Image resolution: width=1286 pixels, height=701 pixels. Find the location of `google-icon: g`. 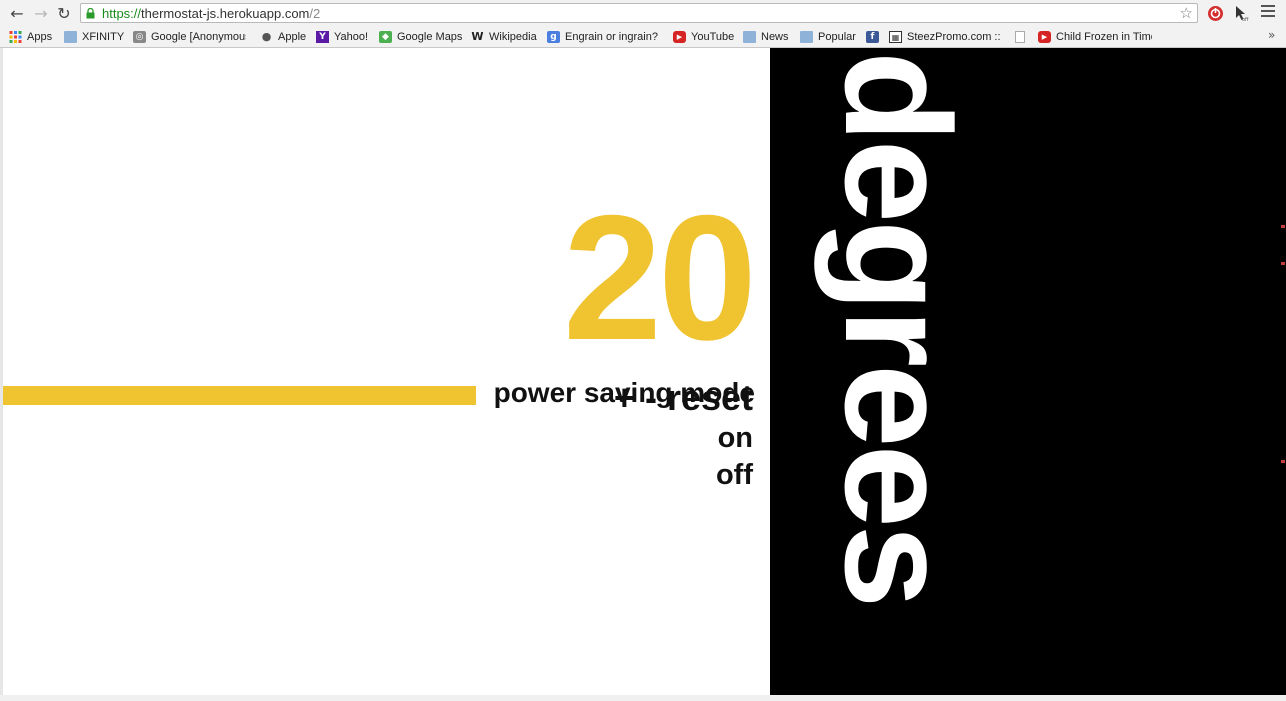

google-icon: g is located at coordinates (553, 37).